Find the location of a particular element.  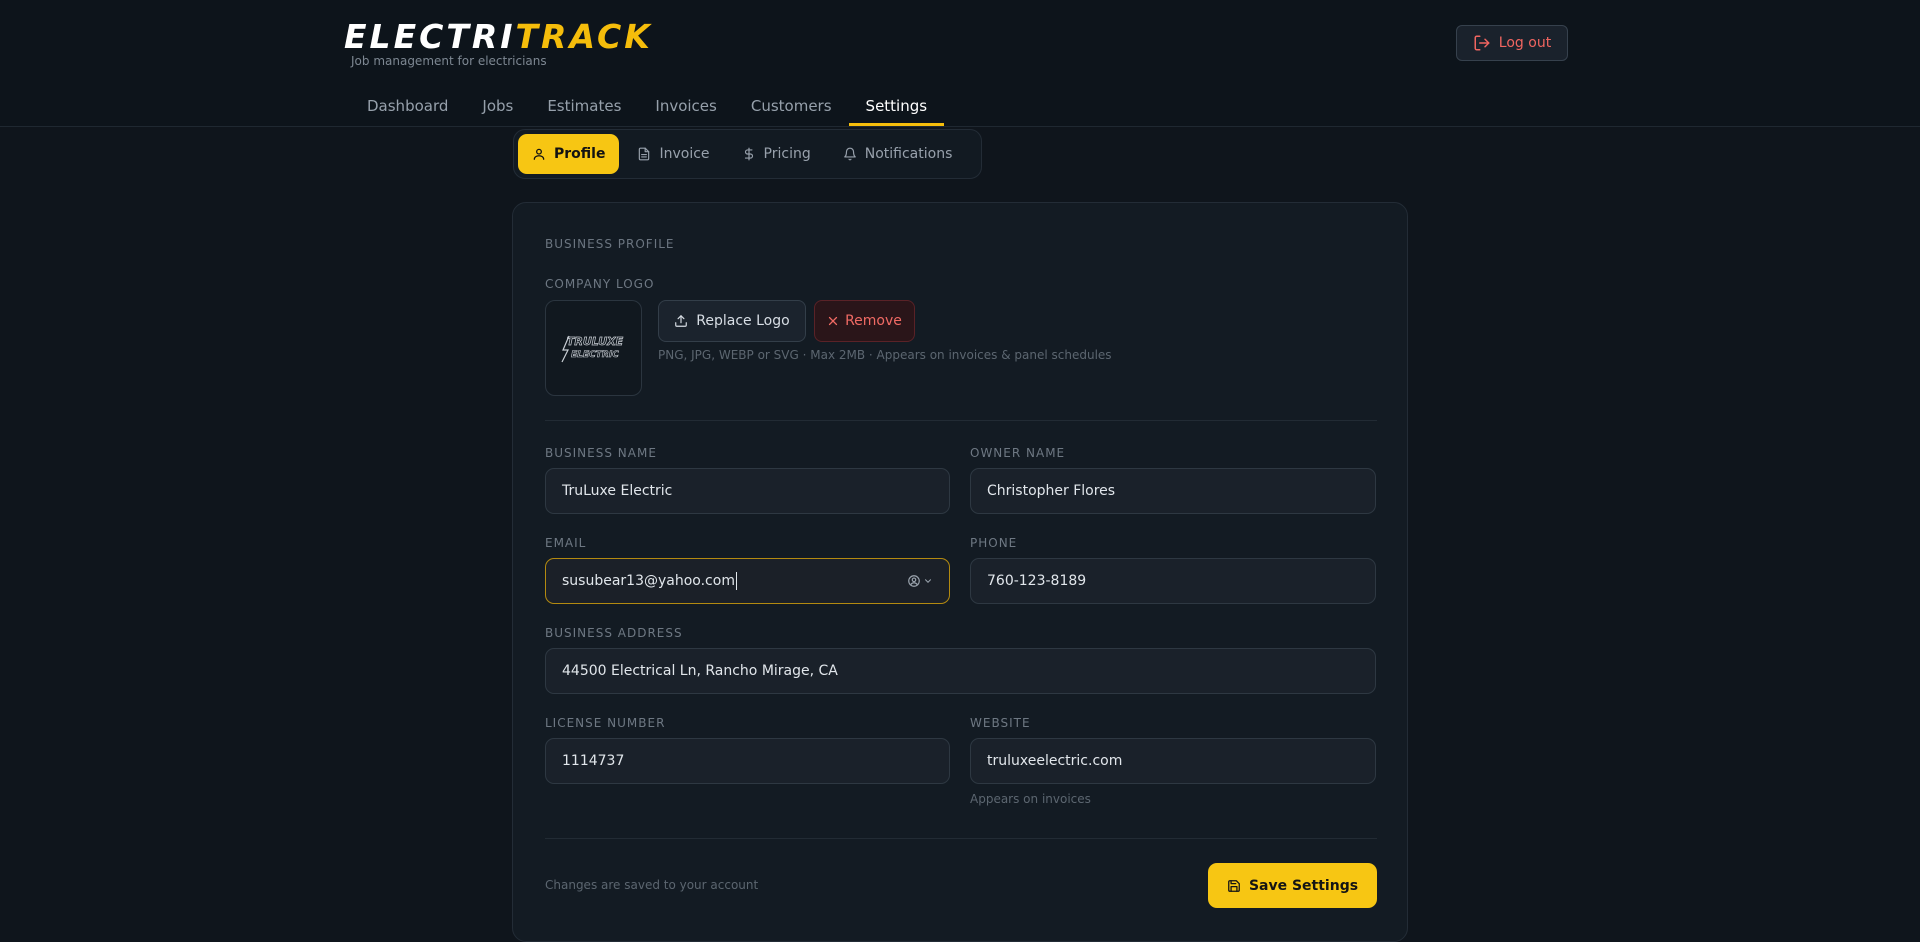

logo-text-accent: TRACK is located at coordinates (584, 36).